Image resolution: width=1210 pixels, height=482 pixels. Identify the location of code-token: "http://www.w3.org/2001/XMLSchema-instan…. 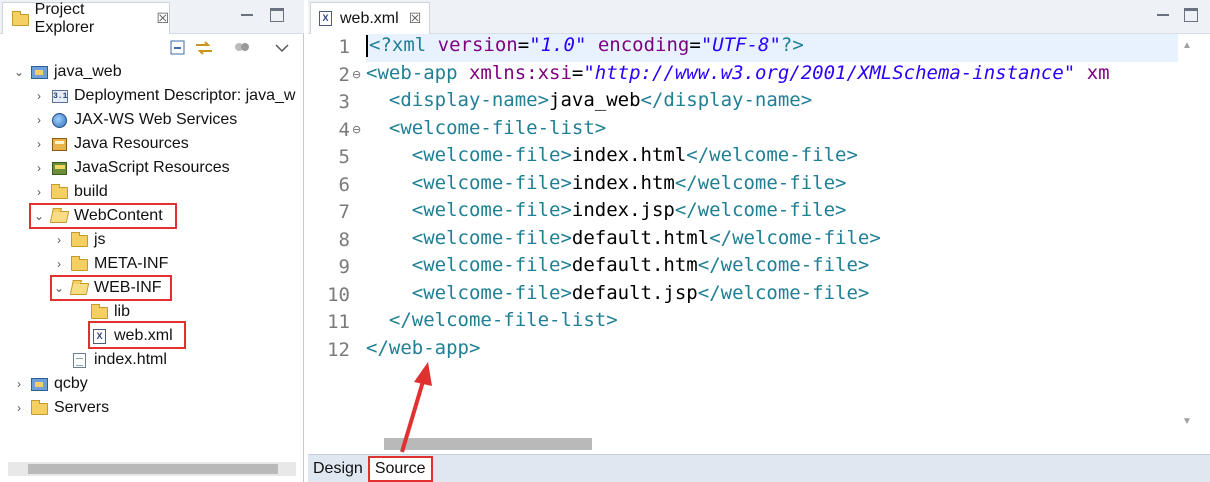
(829, 72).